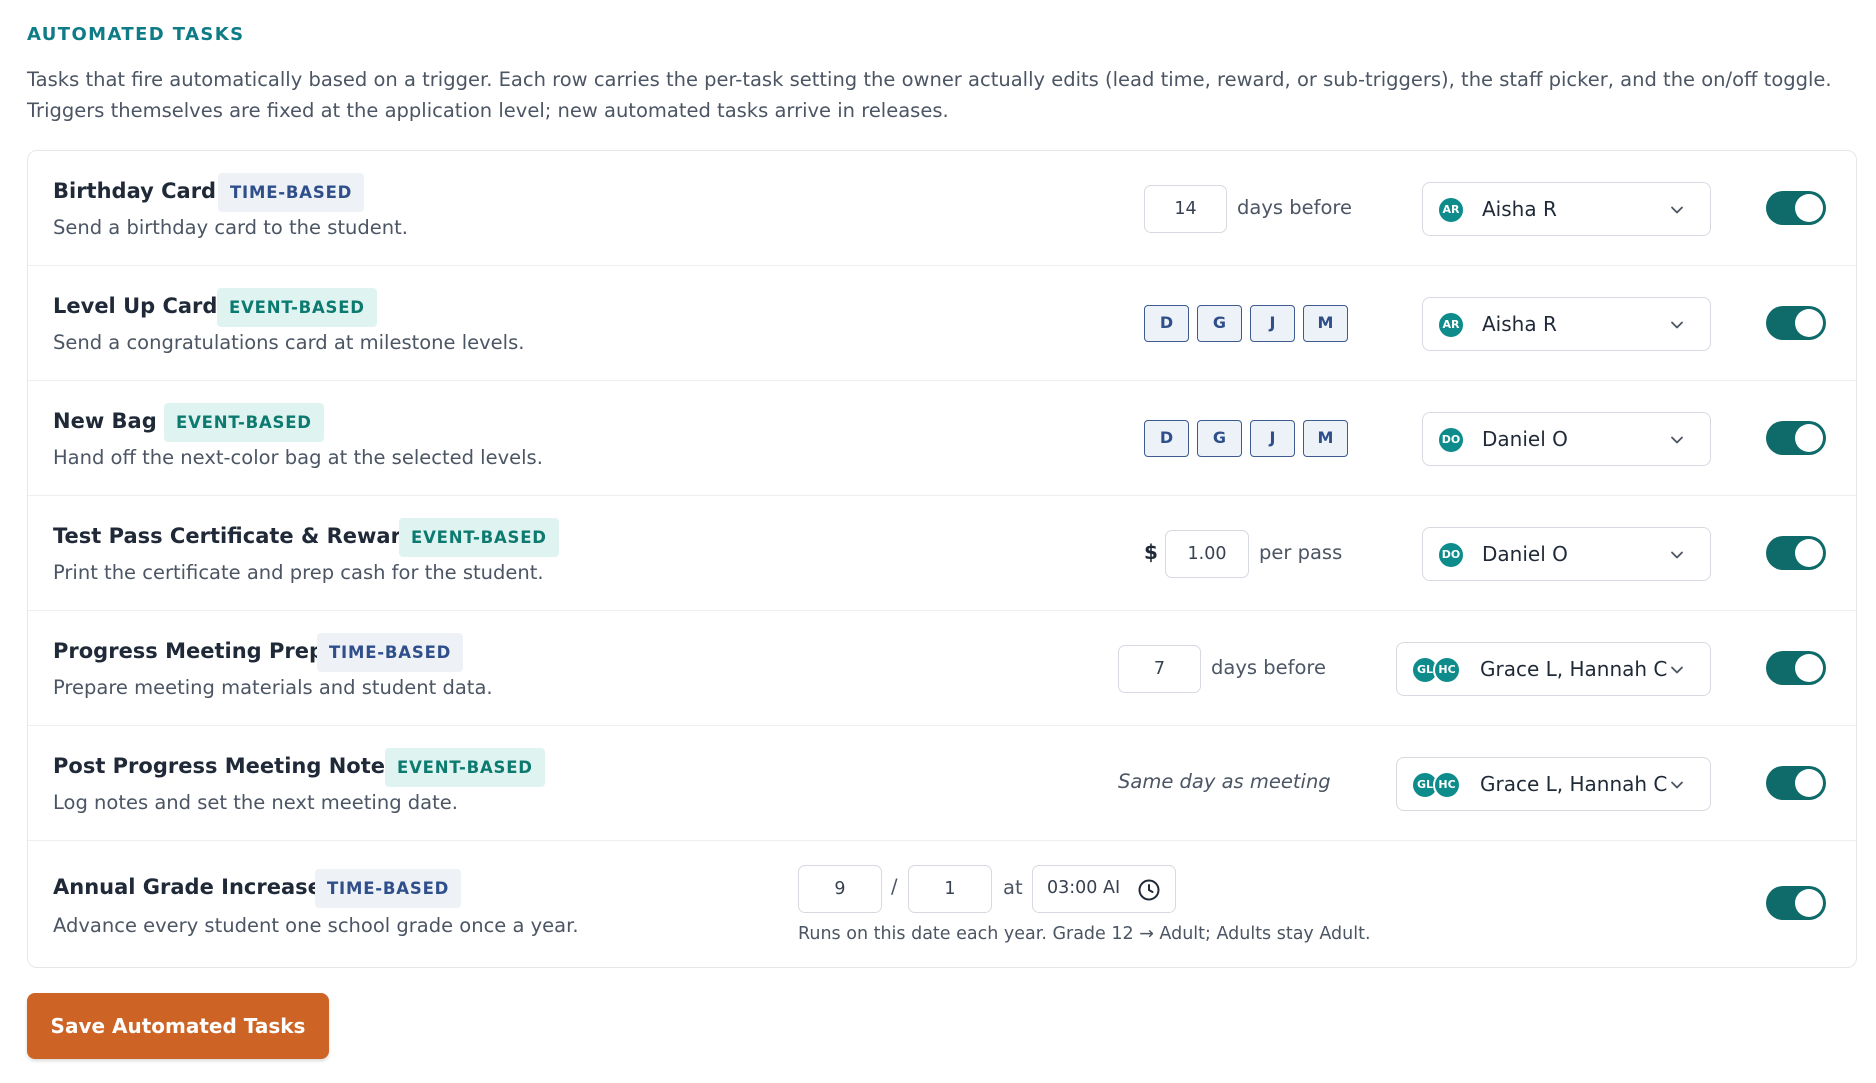 The image size is (1876, 1083). Describe the element at coordinates (225, 766) in the screenshot. I see `task-name: Post Progress Meeting Notes` at that location.